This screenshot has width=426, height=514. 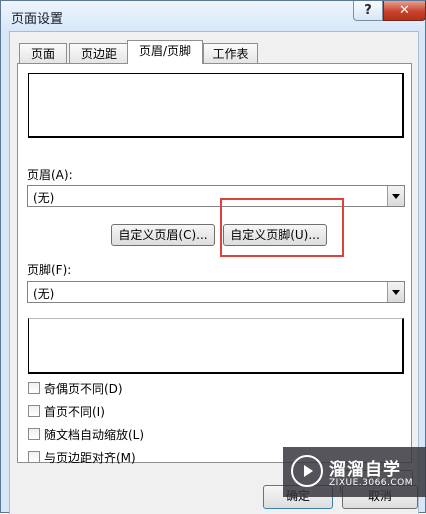 What do you see at coordinates (34, 411) in the screenshot?
I see `different-first-page-checkbox` at bounding box center [34, 411].